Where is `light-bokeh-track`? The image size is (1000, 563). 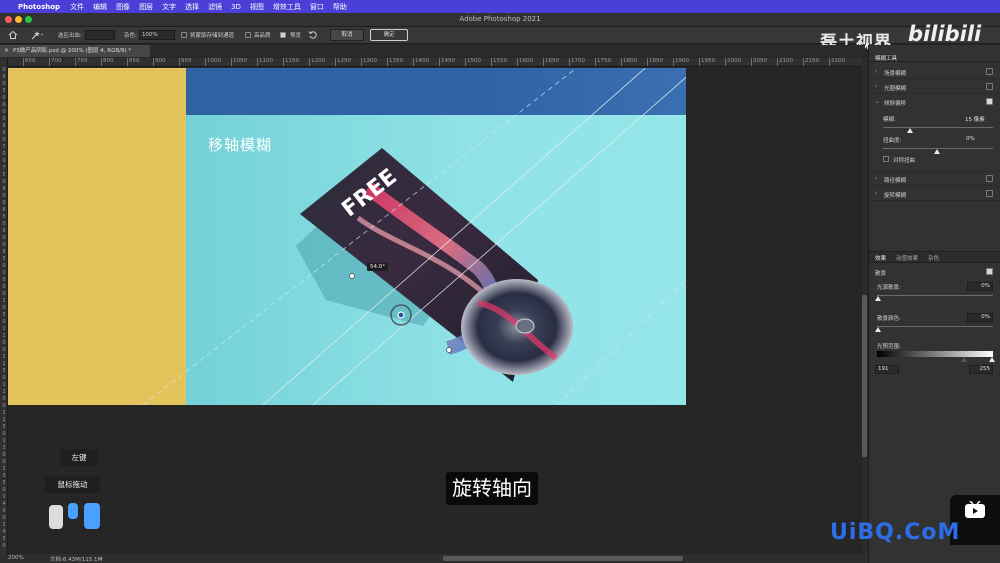 light-bokeh-track is located at coordinates (935, 295).